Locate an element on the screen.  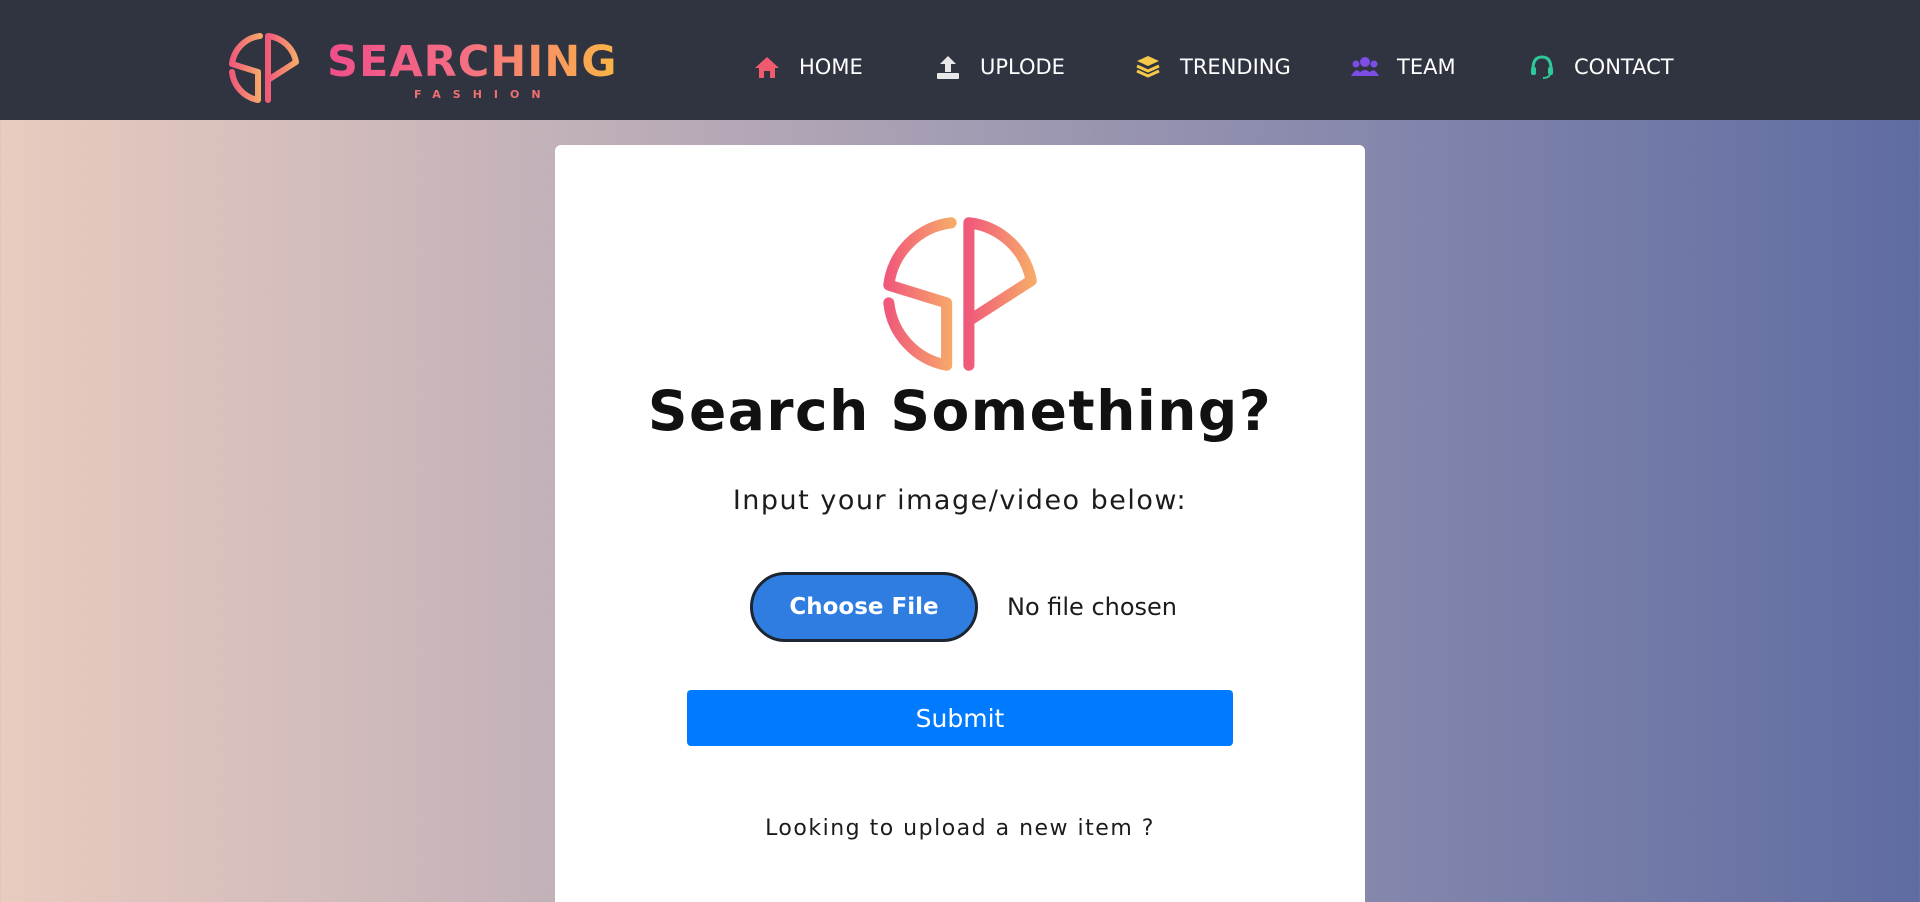
nav-upload: UPLODE is located at coordinates (999, 67).